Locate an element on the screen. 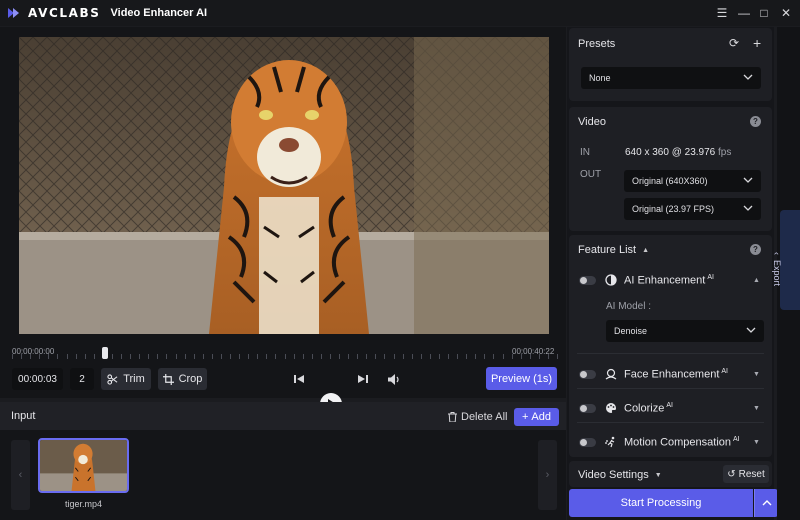 The width and height of the screenshot is (800, 520). maximize-icon: □ is located at coordinates (764, 13).